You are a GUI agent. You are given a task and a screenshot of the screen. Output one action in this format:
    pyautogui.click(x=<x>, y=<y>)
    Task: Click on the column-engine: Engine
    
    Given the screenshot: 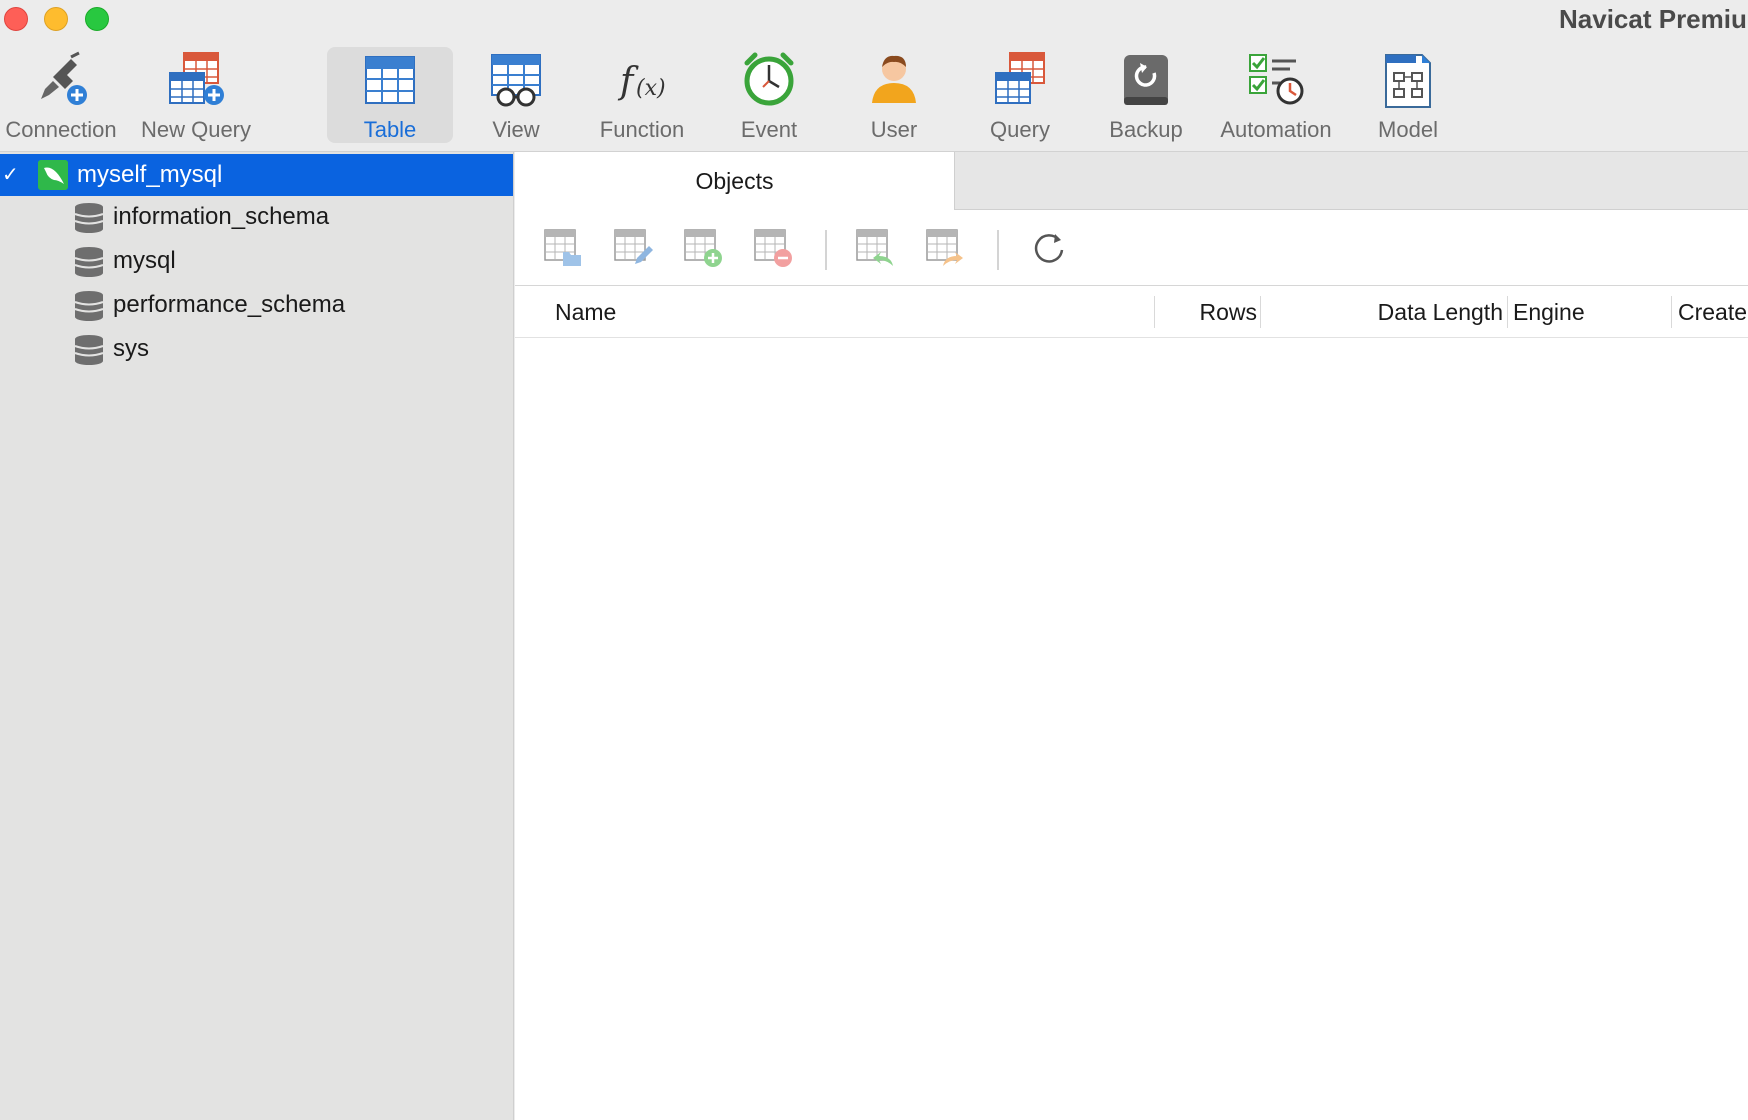 What is the action you would take?
    pyautogui.click(x=1549, y=312)
    